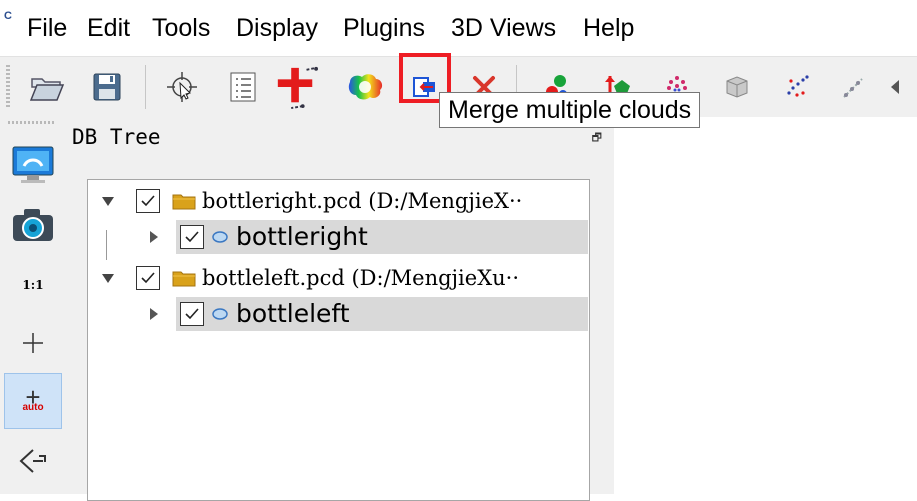 The width and height of the screenshot is (917, 501). I want to click on auto-pivot-button: + auto, so click(33, 401).